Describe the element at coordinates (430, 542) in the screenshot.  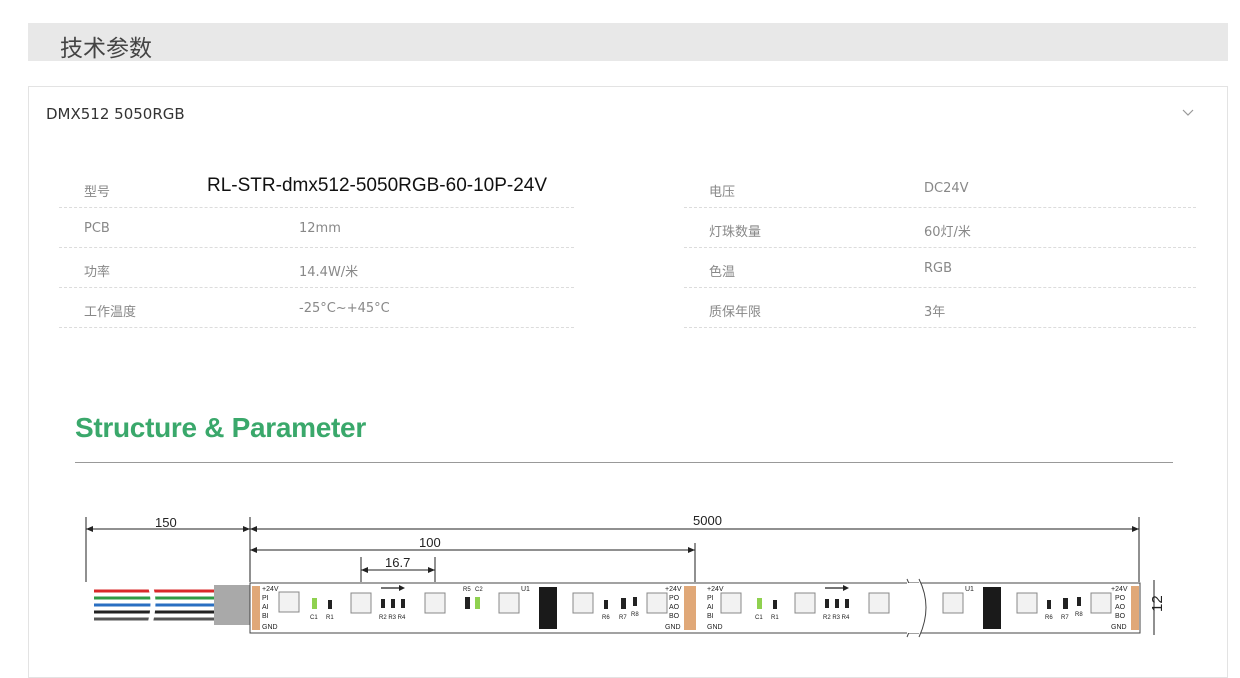
I see `dim-segment-label: 100` at that location.